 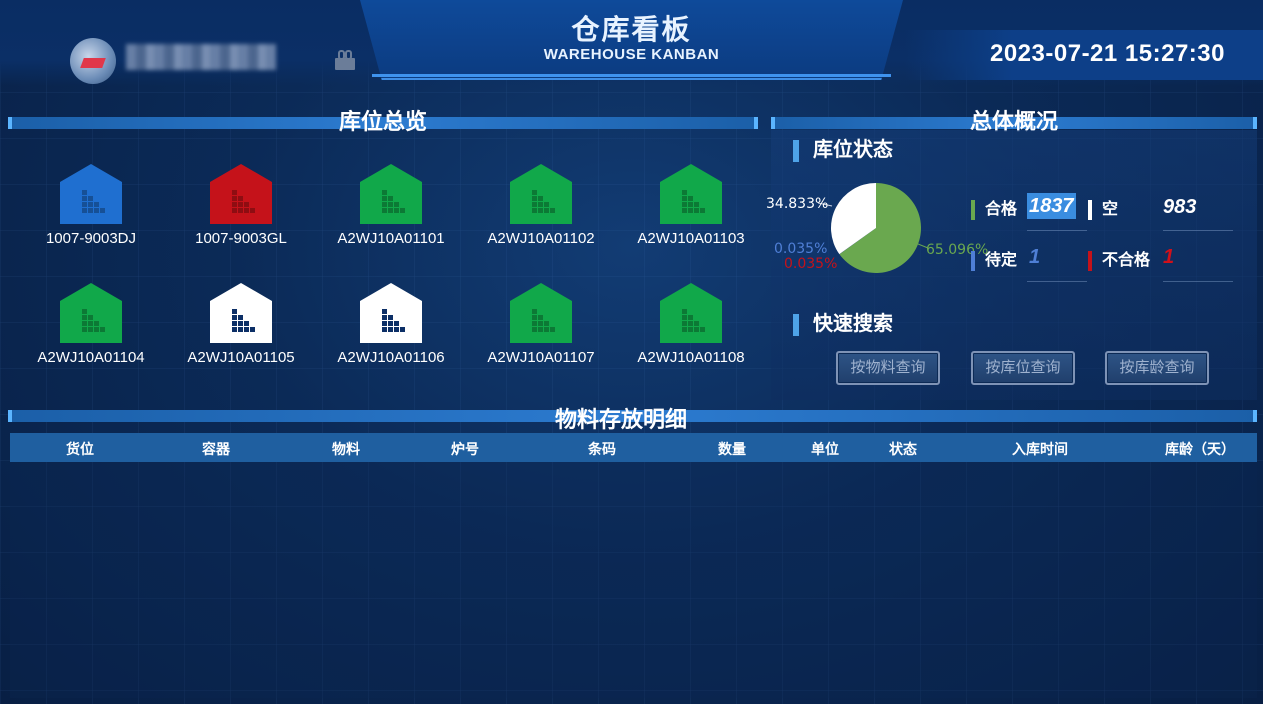 What do you see at coordinates (345, 60) in the screenshot?
I see `lock-icon` at bounding box center [345, 60].